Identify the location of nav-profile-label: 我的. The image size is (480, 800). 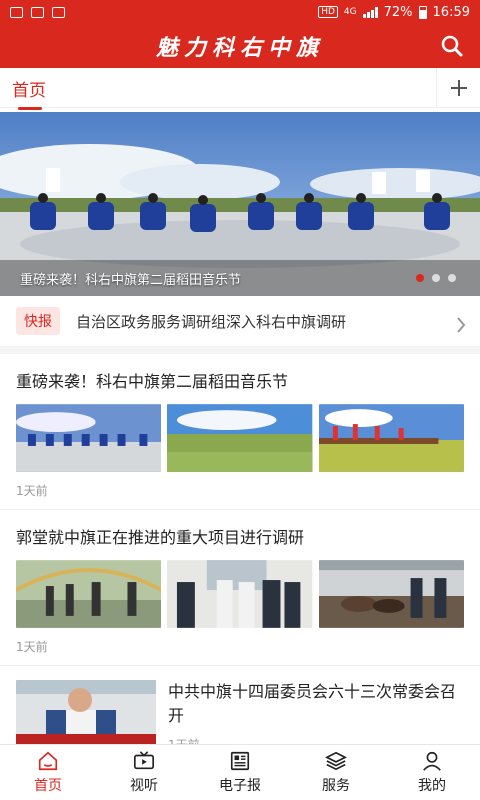
(432, 786).